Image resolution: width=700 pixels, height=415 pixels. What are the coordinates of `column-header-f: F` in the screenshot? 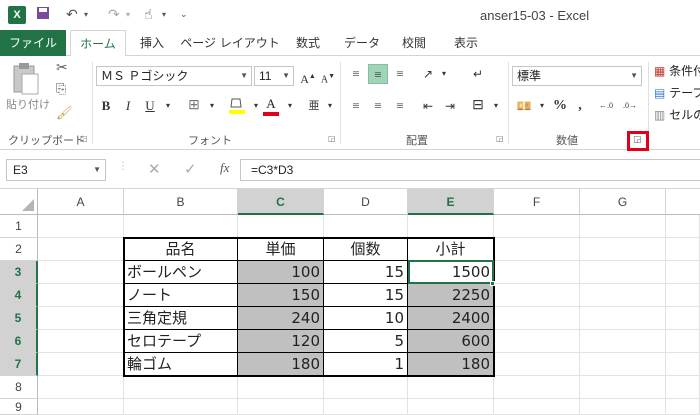 It's located at (537, 202).